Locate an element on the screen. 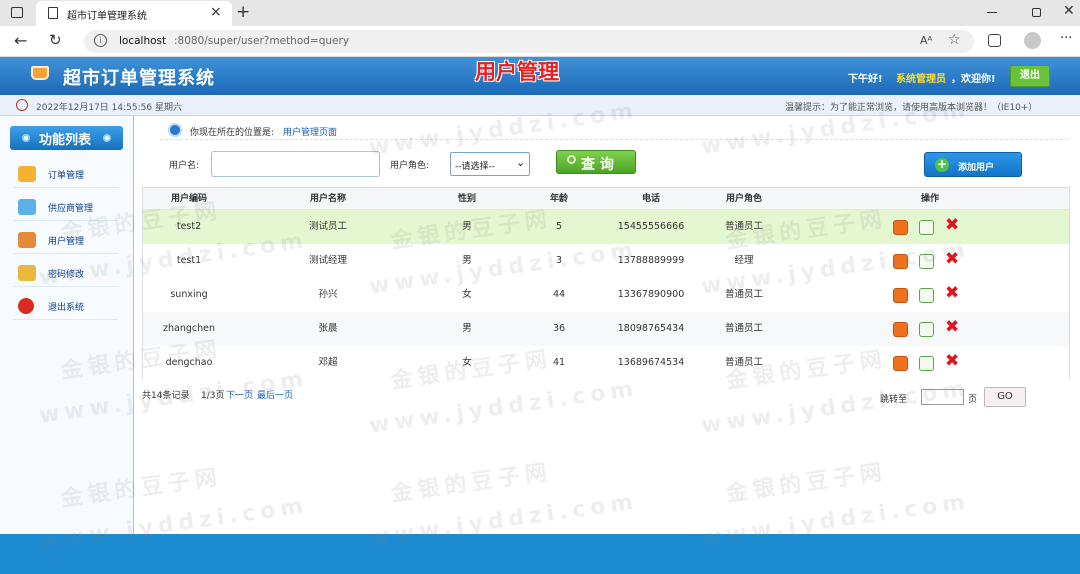  favorite-icon: ☆ is located at coordinates (954, 40).